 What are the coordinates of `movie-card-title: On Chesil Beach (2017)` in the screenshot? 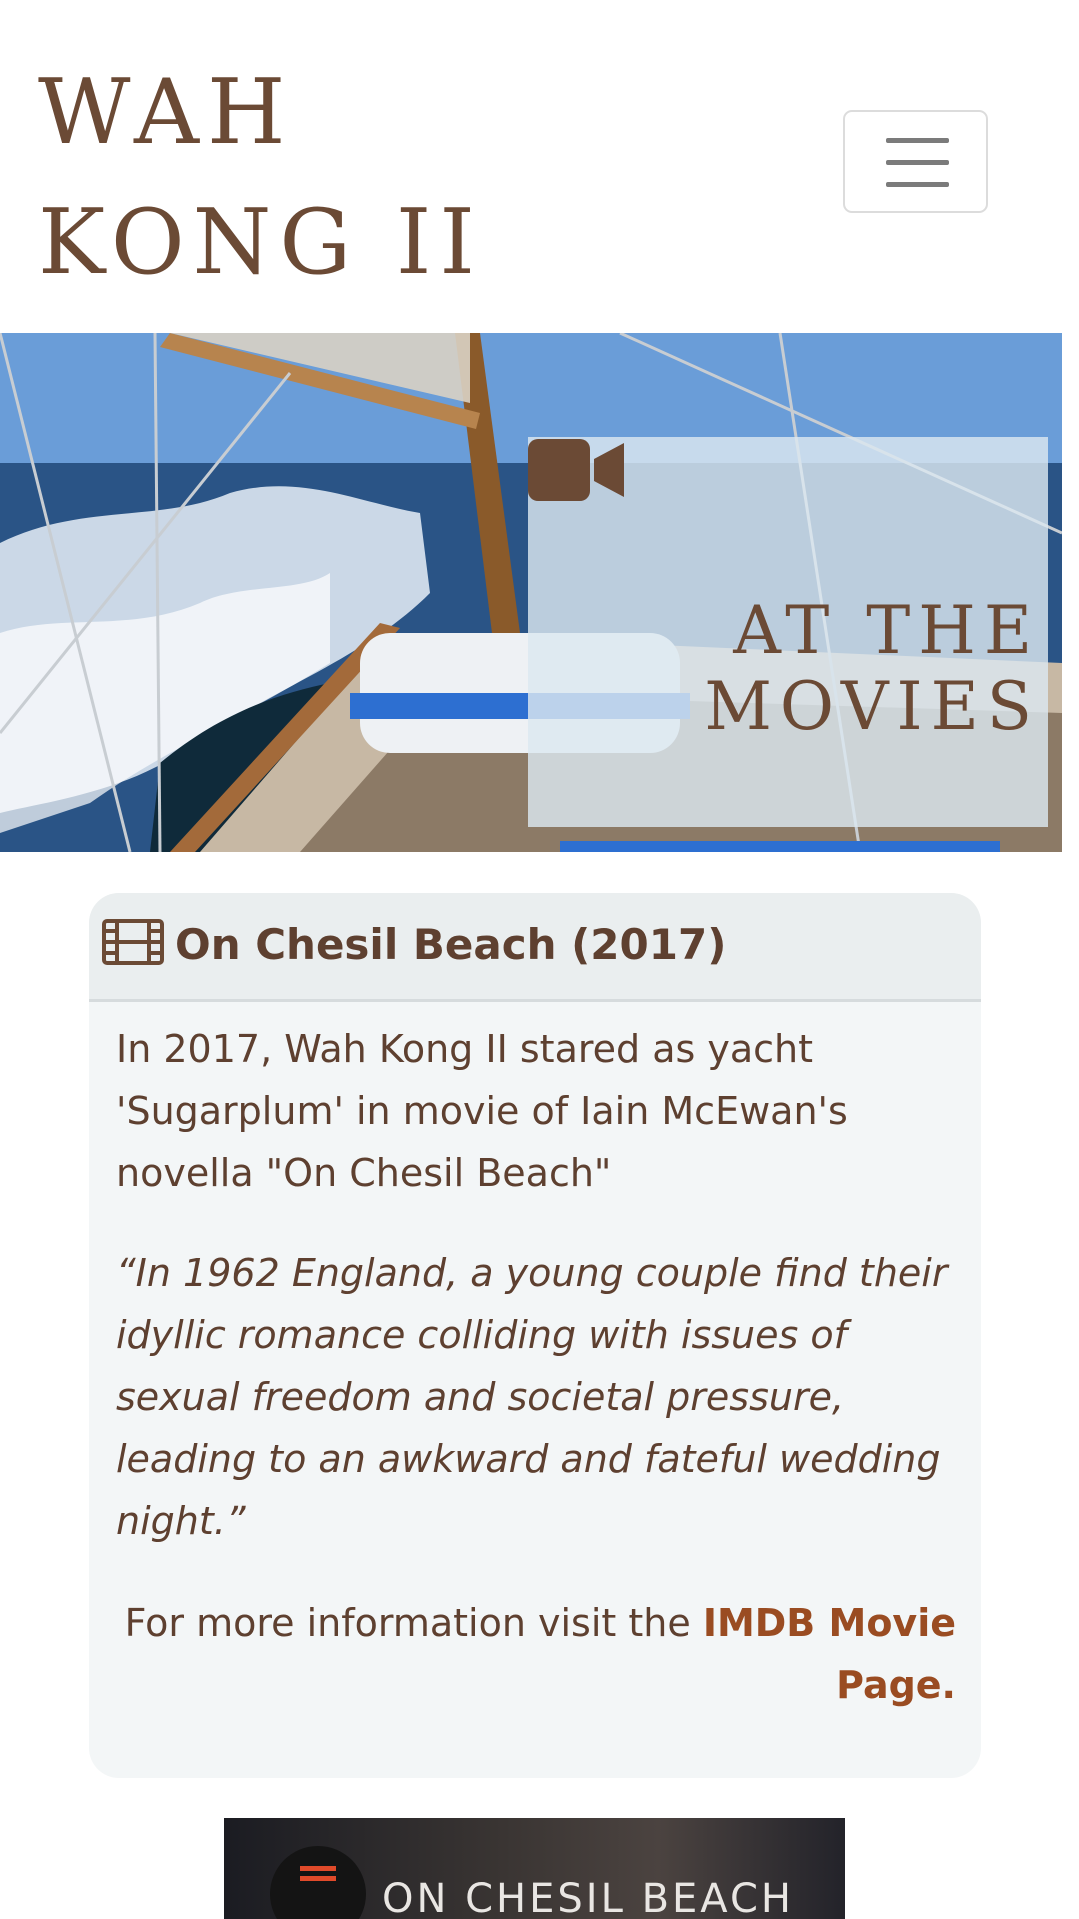 It's located at (451, 944).